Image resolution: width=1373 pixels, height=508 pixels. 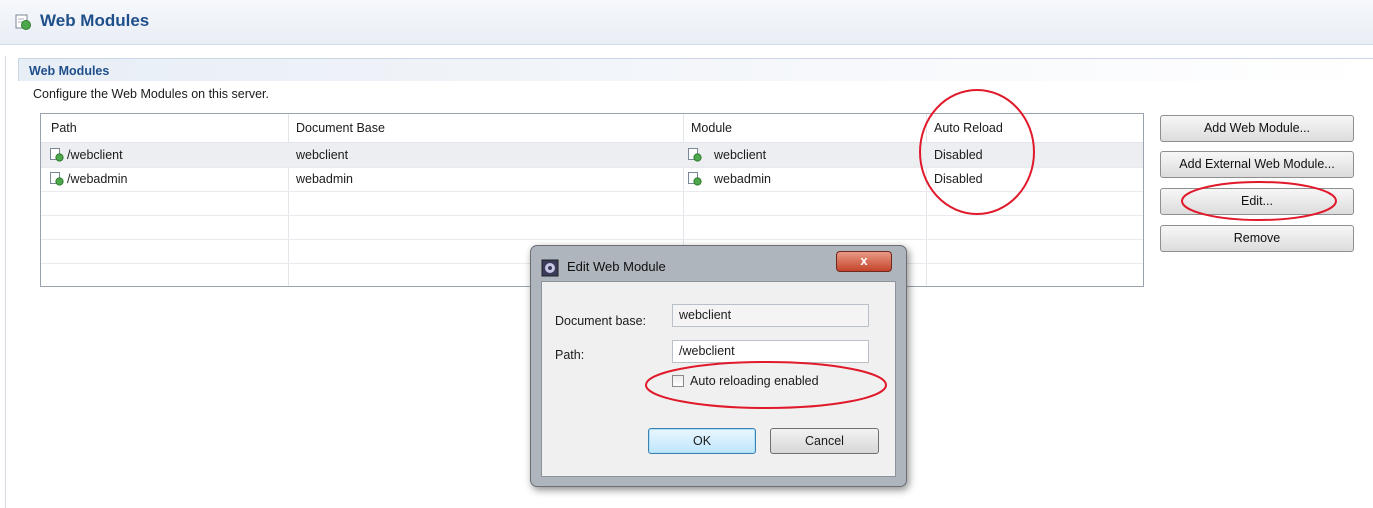 What do you see at coordinates (592, 155) in the screenshot?
I see `table-row: /webclient webclient webclient Disabled` at bounding box center [592, 155].